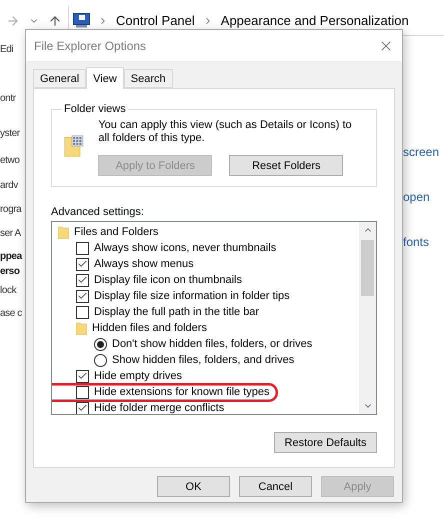 Image resolution: width=444 pixels, height=532 pixels. Describe the element at coordinates (55, 21) in the screenshot. I see `up-icon` at that location.